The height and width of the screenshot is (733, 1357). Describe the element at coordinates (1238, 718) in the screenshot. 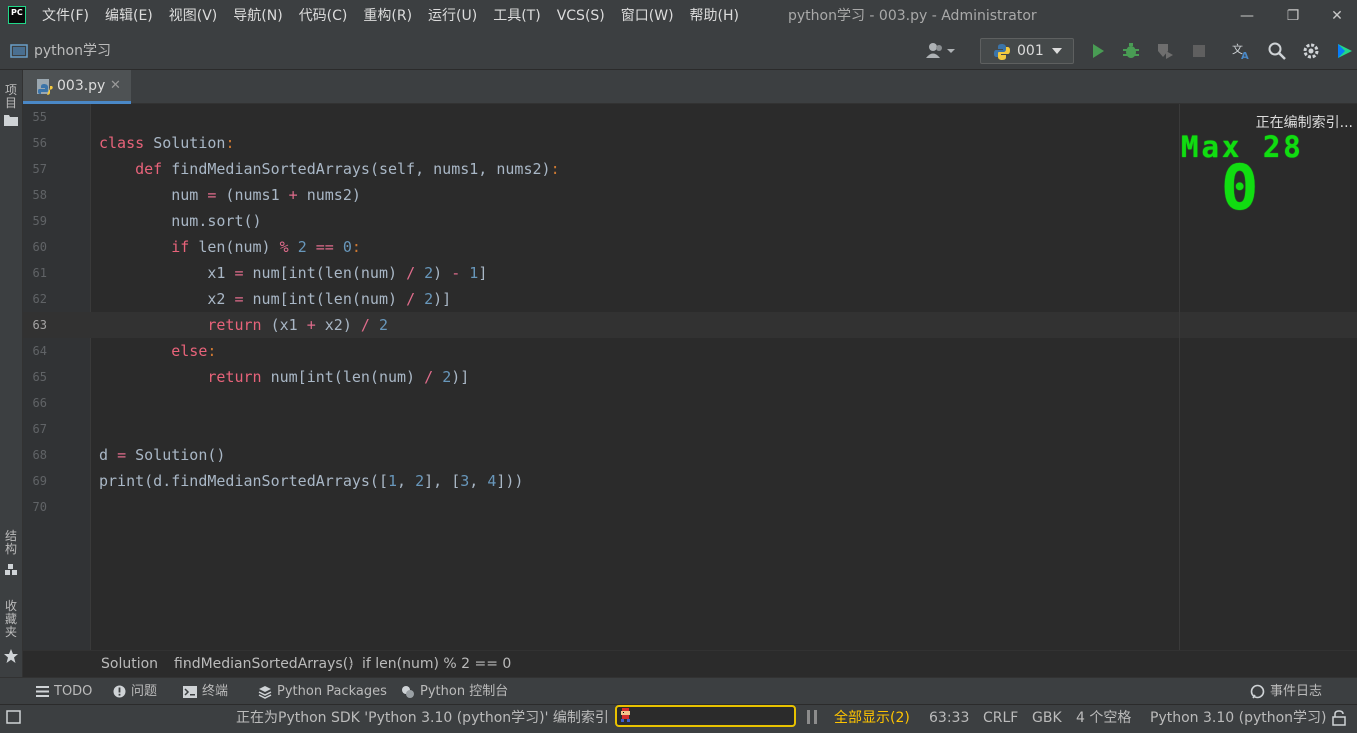

I see `python-interpreter: Python 3.10 (python学习)` at that location.